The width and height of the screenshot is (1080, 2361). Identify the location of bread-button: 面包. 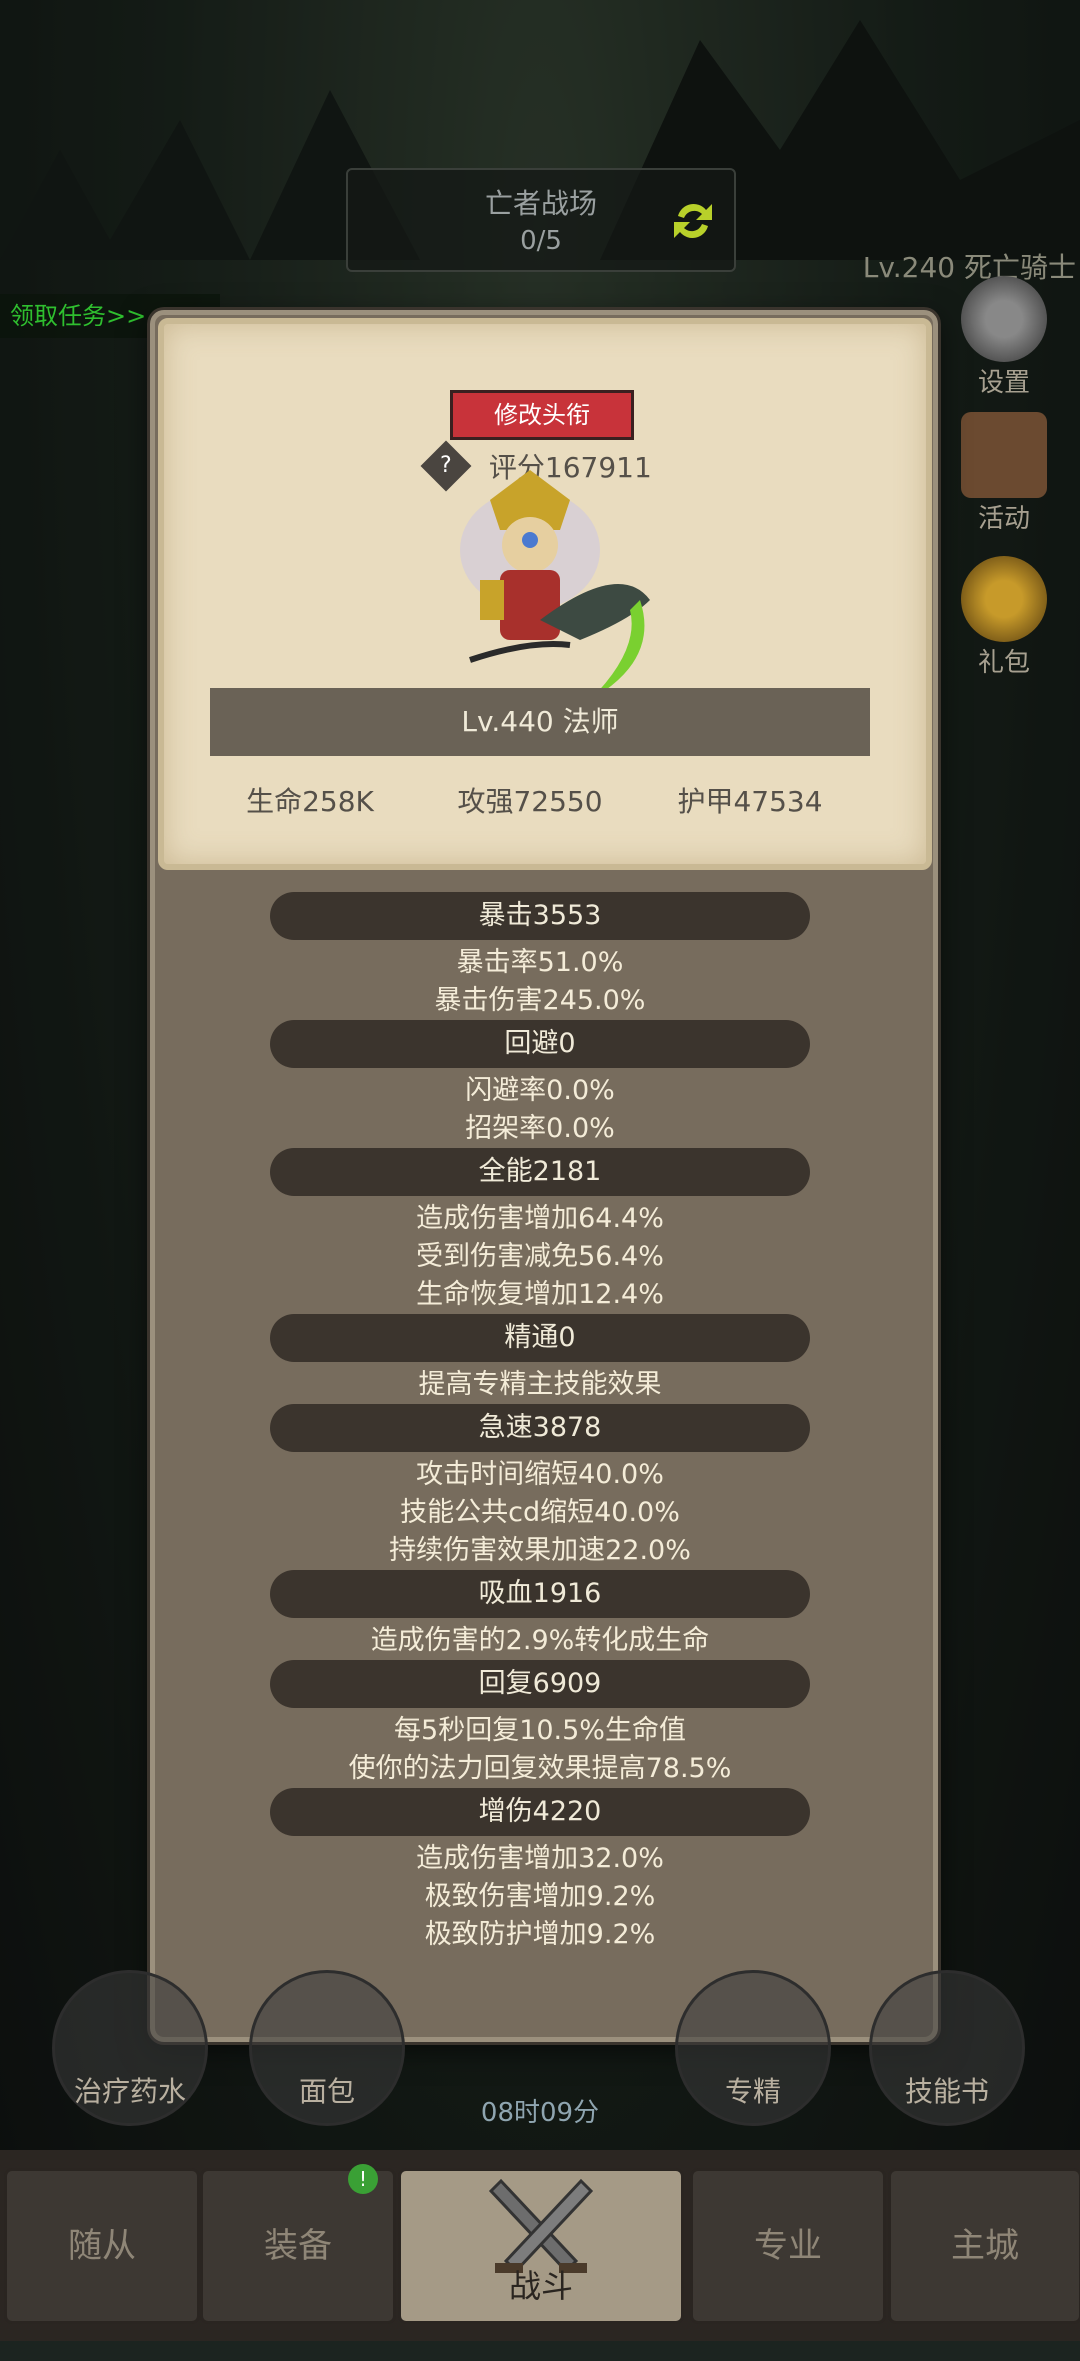
(327, 2048).